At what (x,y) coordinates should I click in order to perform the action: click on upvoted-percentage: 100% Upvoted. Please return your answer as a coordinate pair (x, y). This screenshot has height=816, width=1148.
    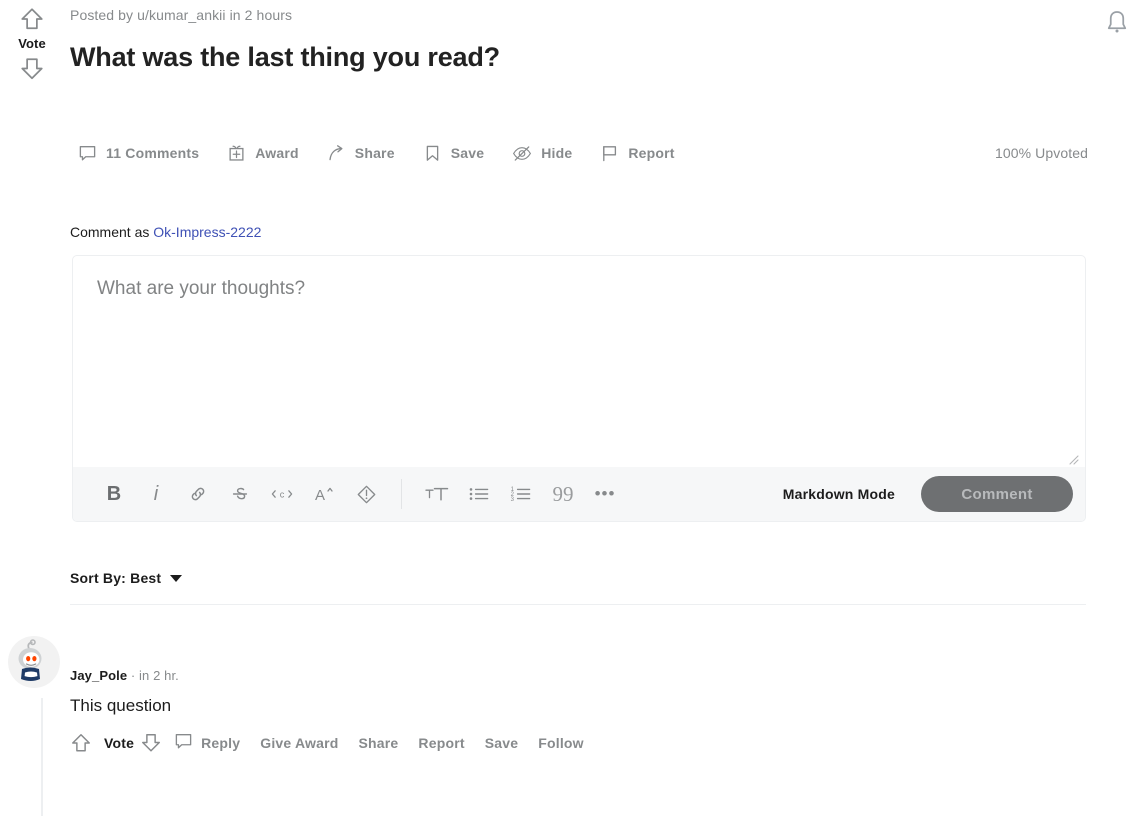
    Looking at the image, I should click on (1041, 153).